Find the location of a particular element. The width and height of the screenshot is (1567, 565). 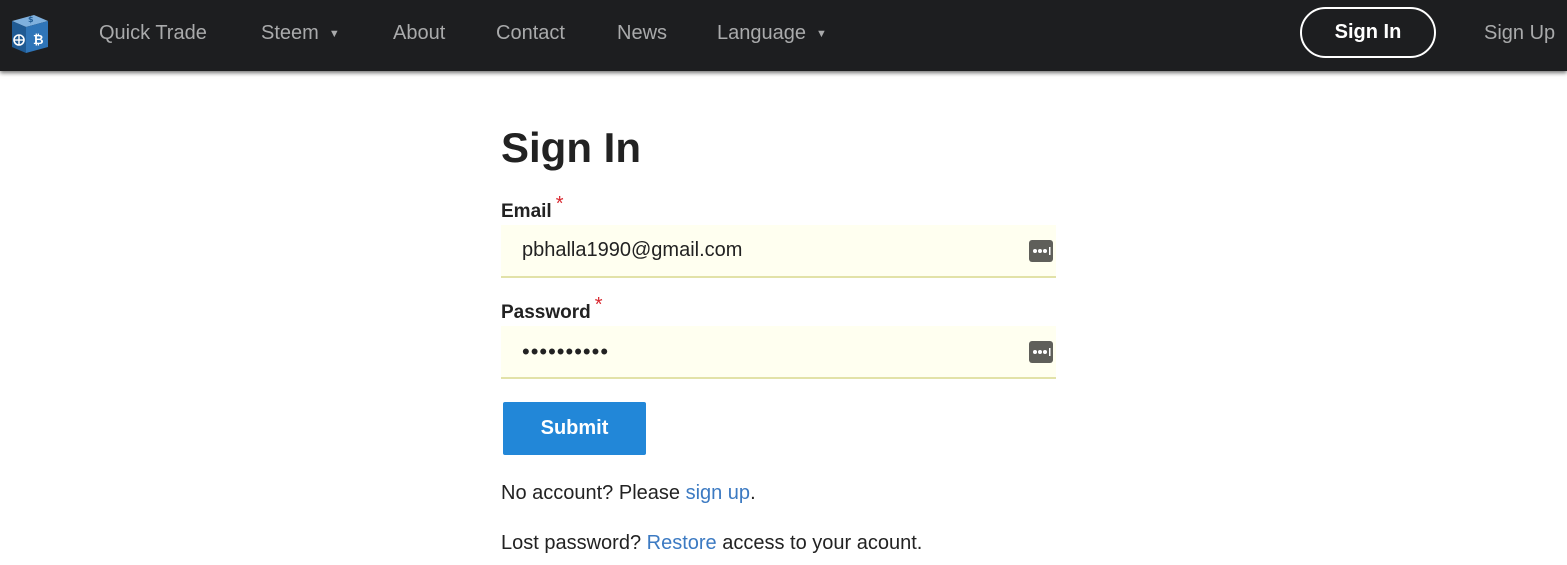

page-title: Sign In is located at coordinates (571, 147).